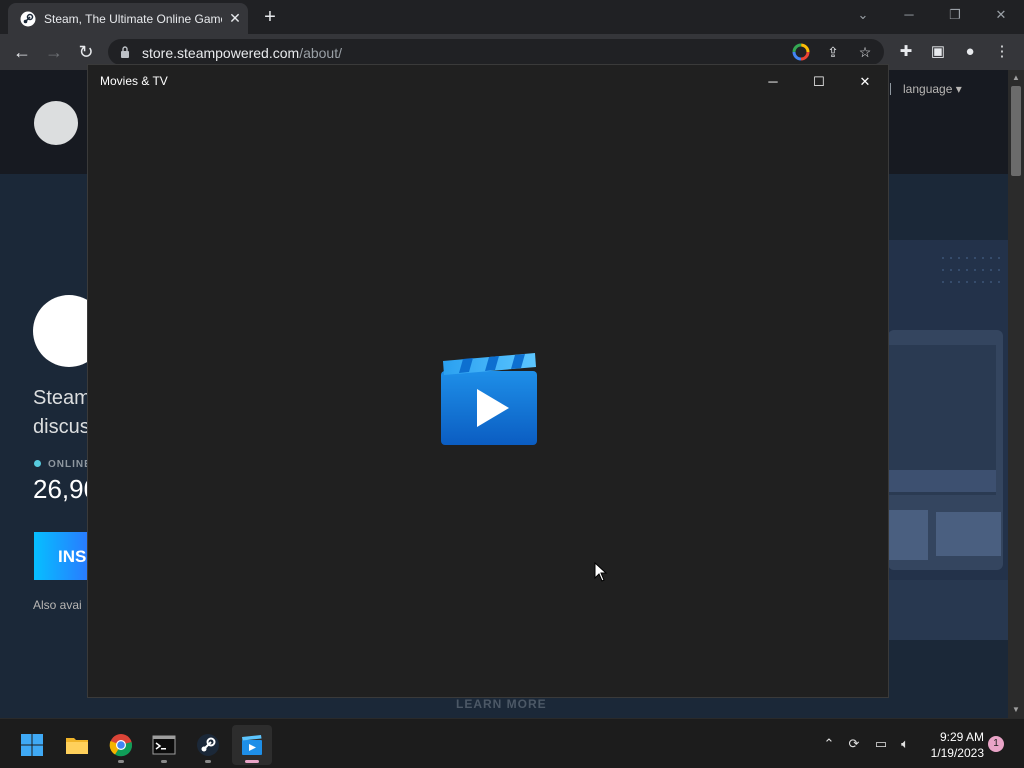  I want to click on url-host: store.steampowered.com, so click(221, 53).